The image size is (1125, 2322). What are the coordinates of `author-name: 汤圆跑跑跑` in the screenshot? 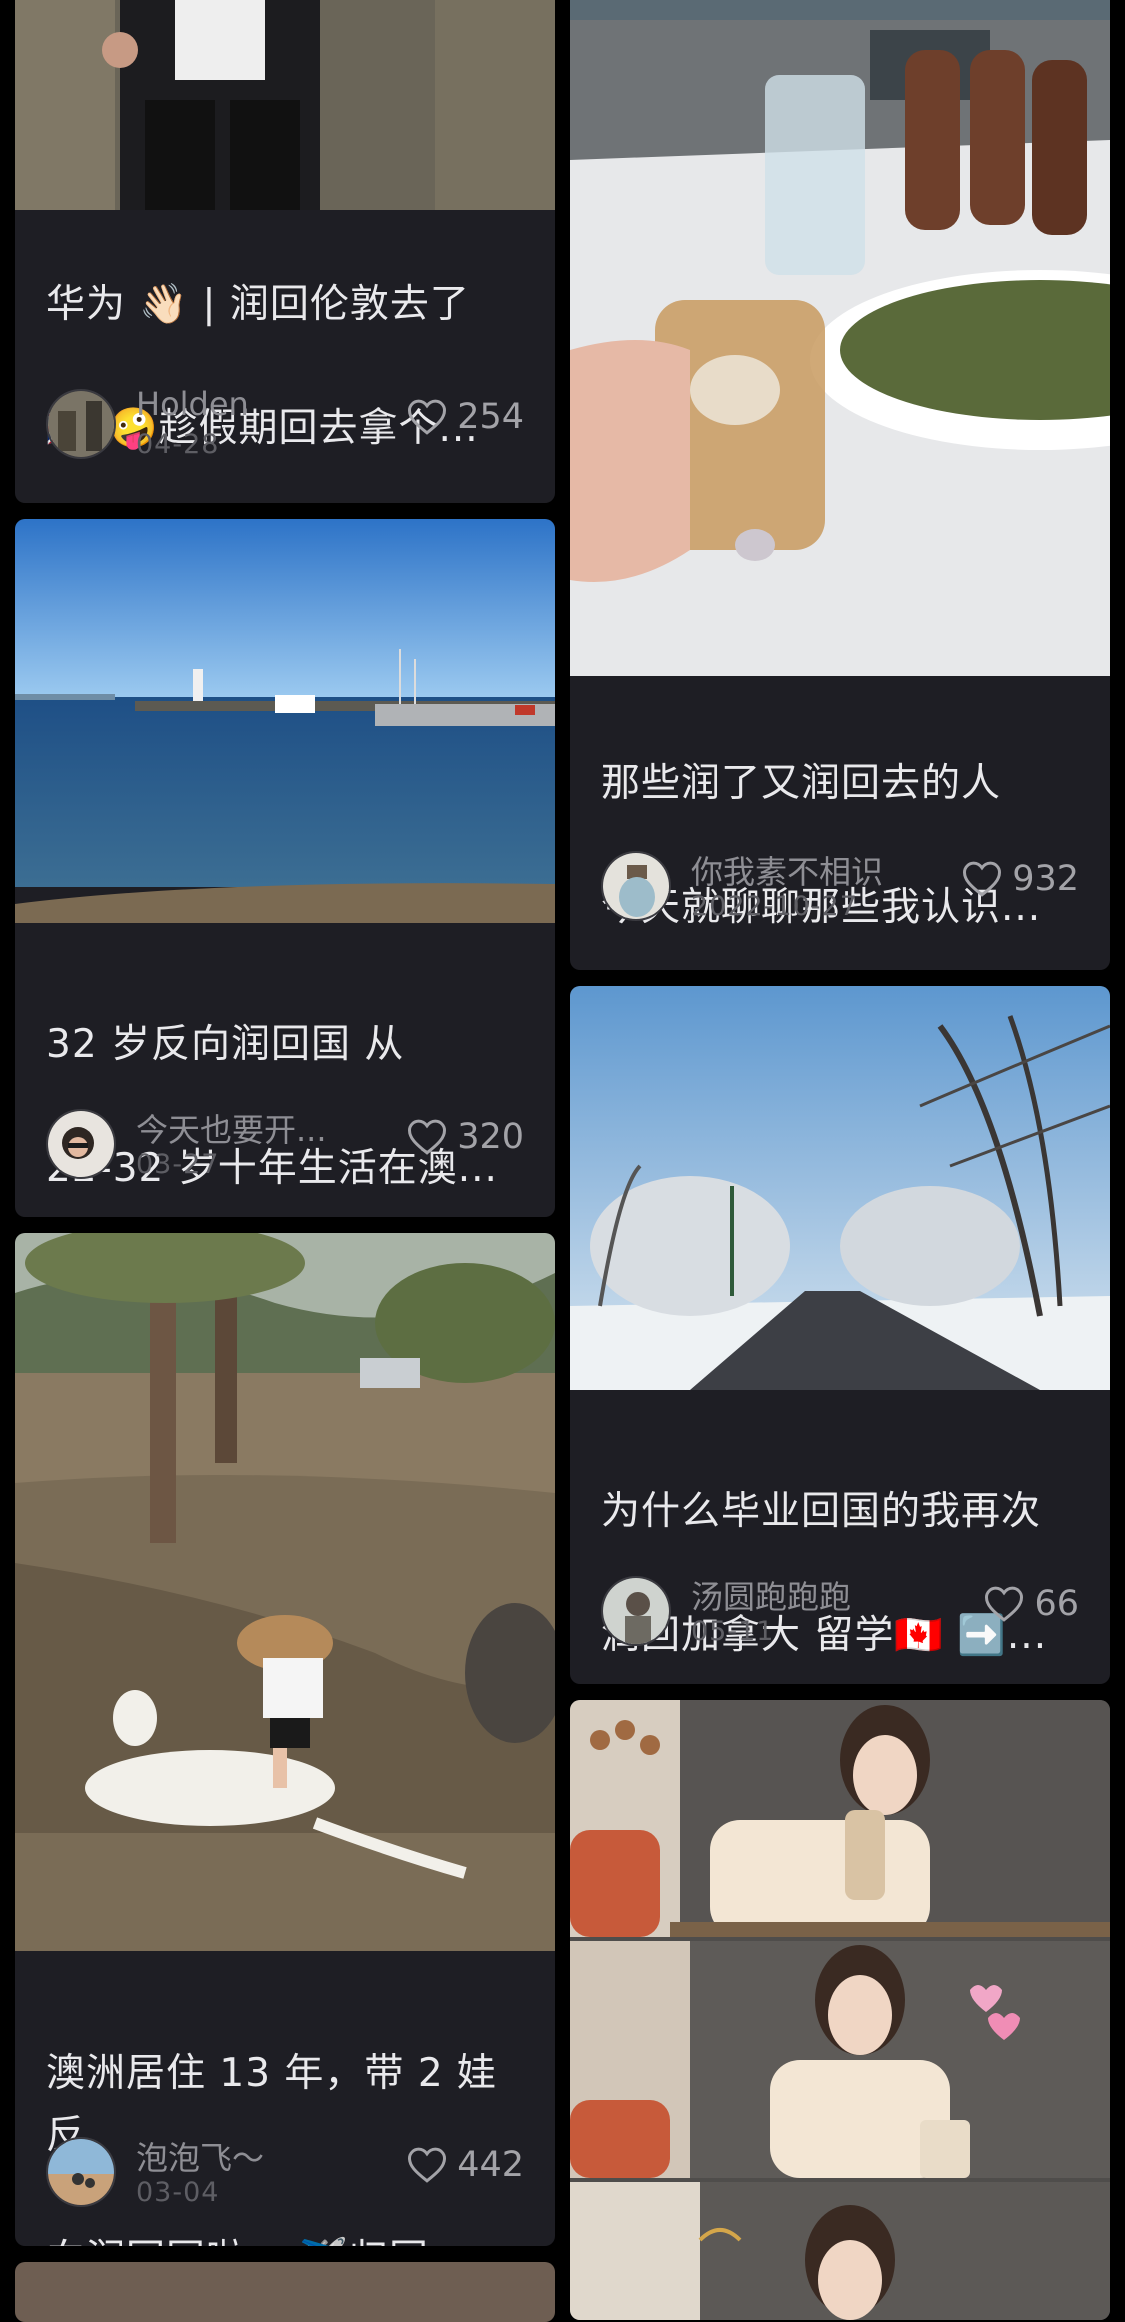 It's located at (771, 1595).